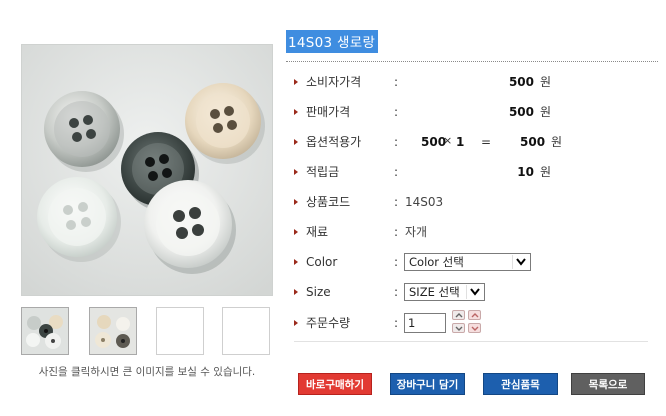 Image resolution: width=666 pixels, height=416 pixels. I want to click on consumer-price-unit: 원, so click(546, 82).